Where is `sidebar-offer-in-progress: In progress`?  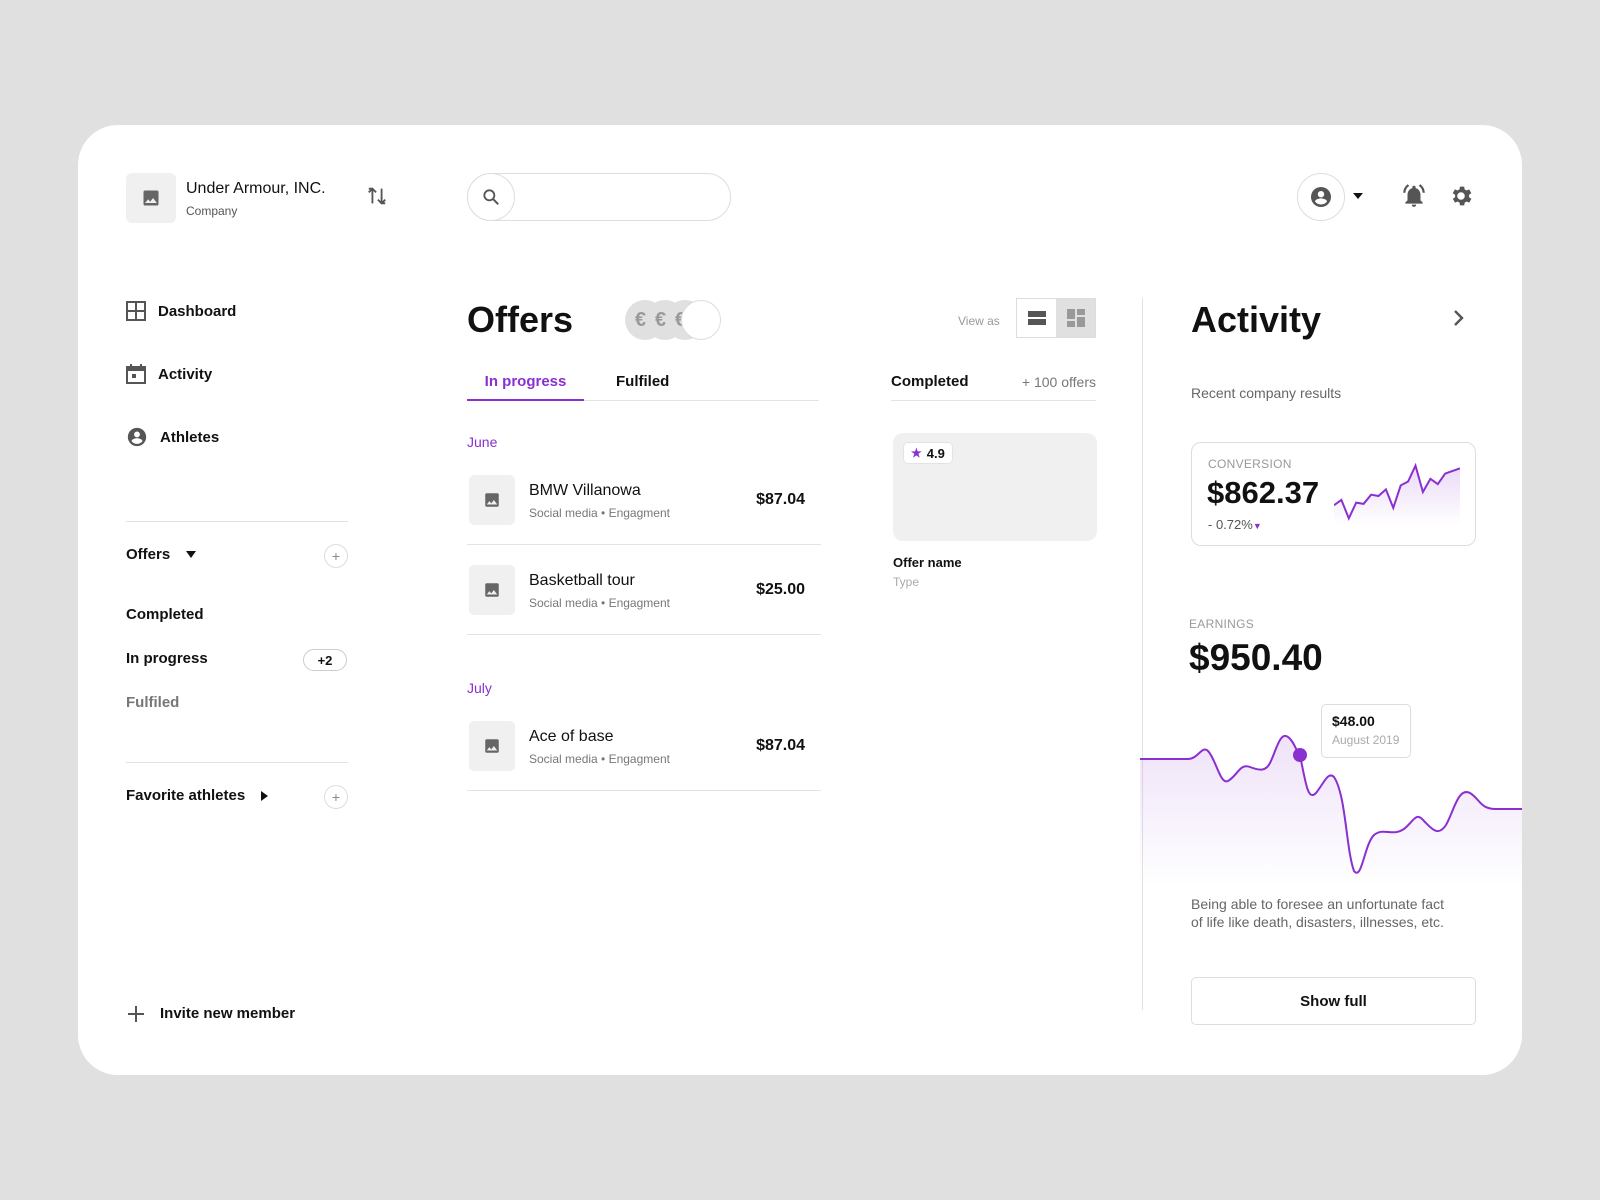
sidebar-offer-in-progress: In progress is located at coordinates (167, 658).